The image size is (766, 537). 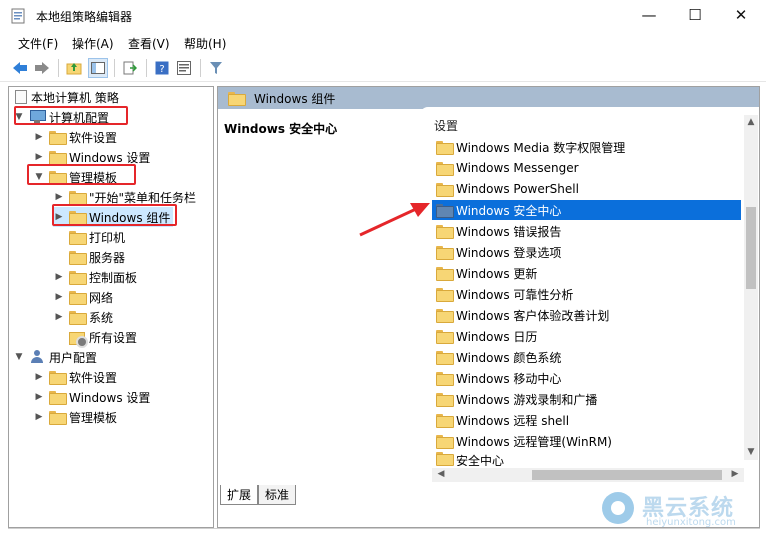 I want to click on tree-control-panel: ▶ 控制面板, so click(x=95, y=277).